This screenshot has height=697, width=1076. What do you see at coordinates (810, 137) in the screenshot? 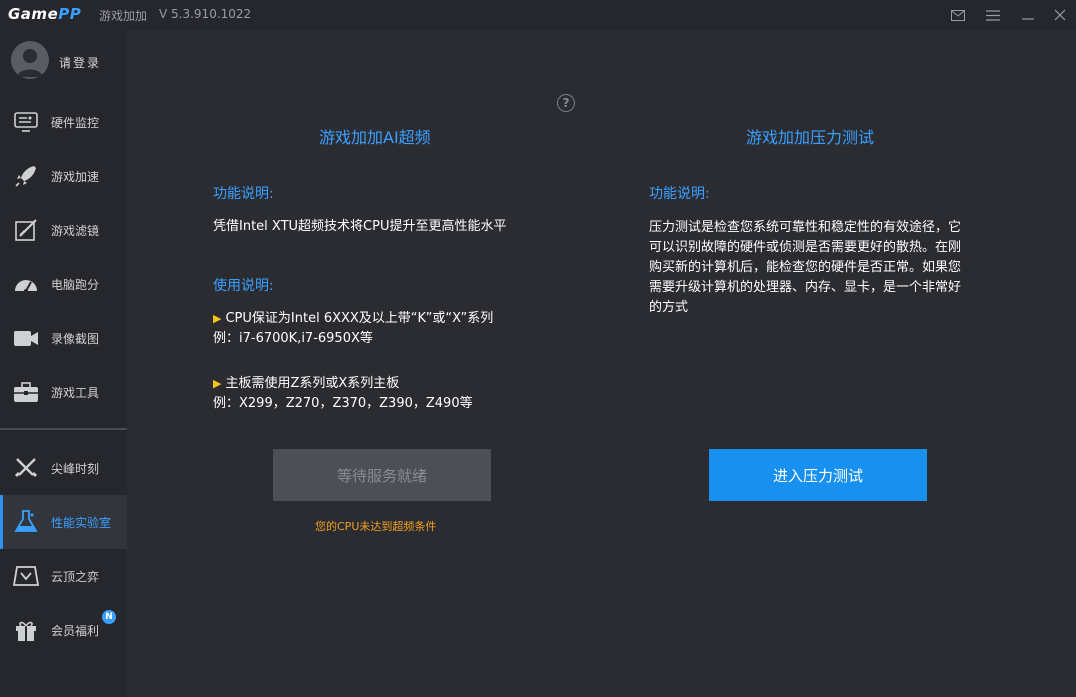
I see `stress-test-title: 游戏加加压力测试` at bounding box center [810, 137].